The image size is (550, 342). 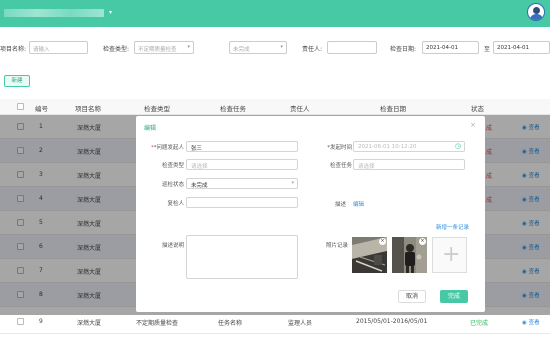 What do you see at coordinates (88, 109) in the screenshot?
I see `col-project: 项目名称` at bounding box center [88, 109].